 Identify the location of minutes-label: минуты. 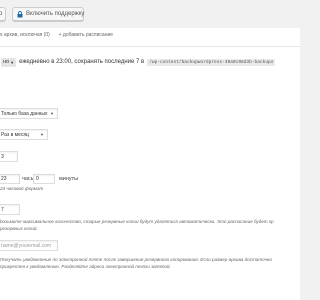
(69, 179).